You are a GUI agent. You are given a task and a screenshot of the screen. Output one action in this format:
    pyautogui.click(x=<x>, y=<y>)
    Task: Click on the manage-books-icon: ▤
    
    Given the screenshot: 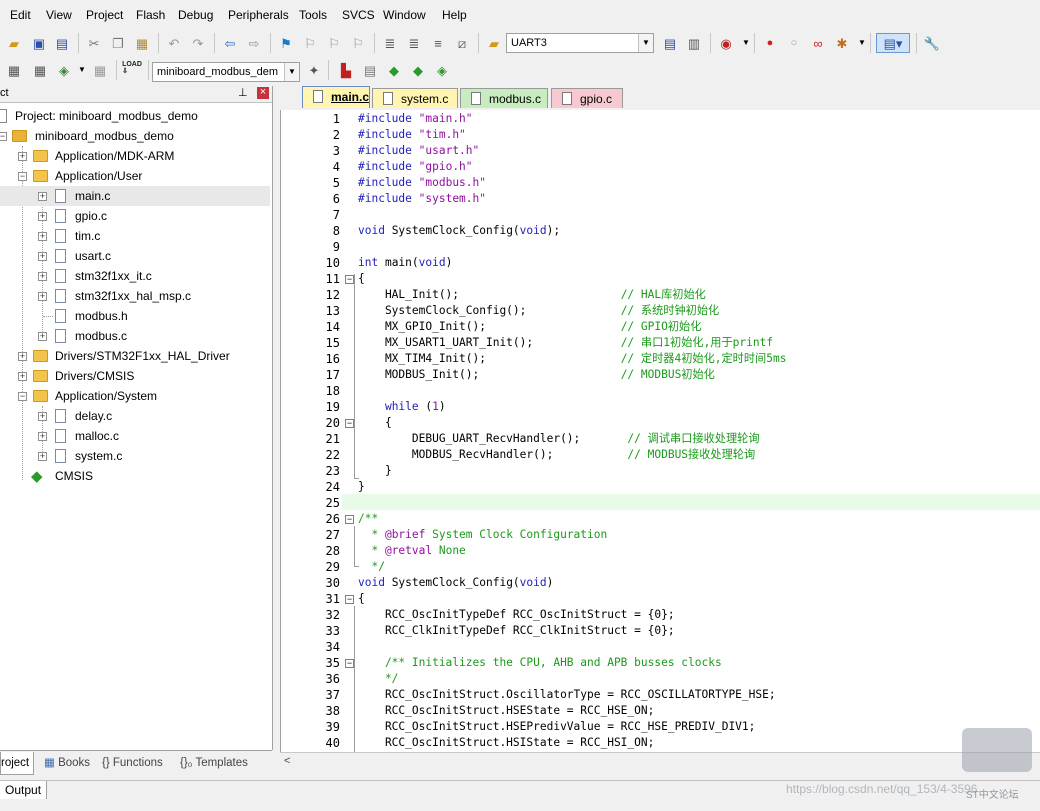 What is the action you would take?
    pyautogui.click(x=370, y=70)
    